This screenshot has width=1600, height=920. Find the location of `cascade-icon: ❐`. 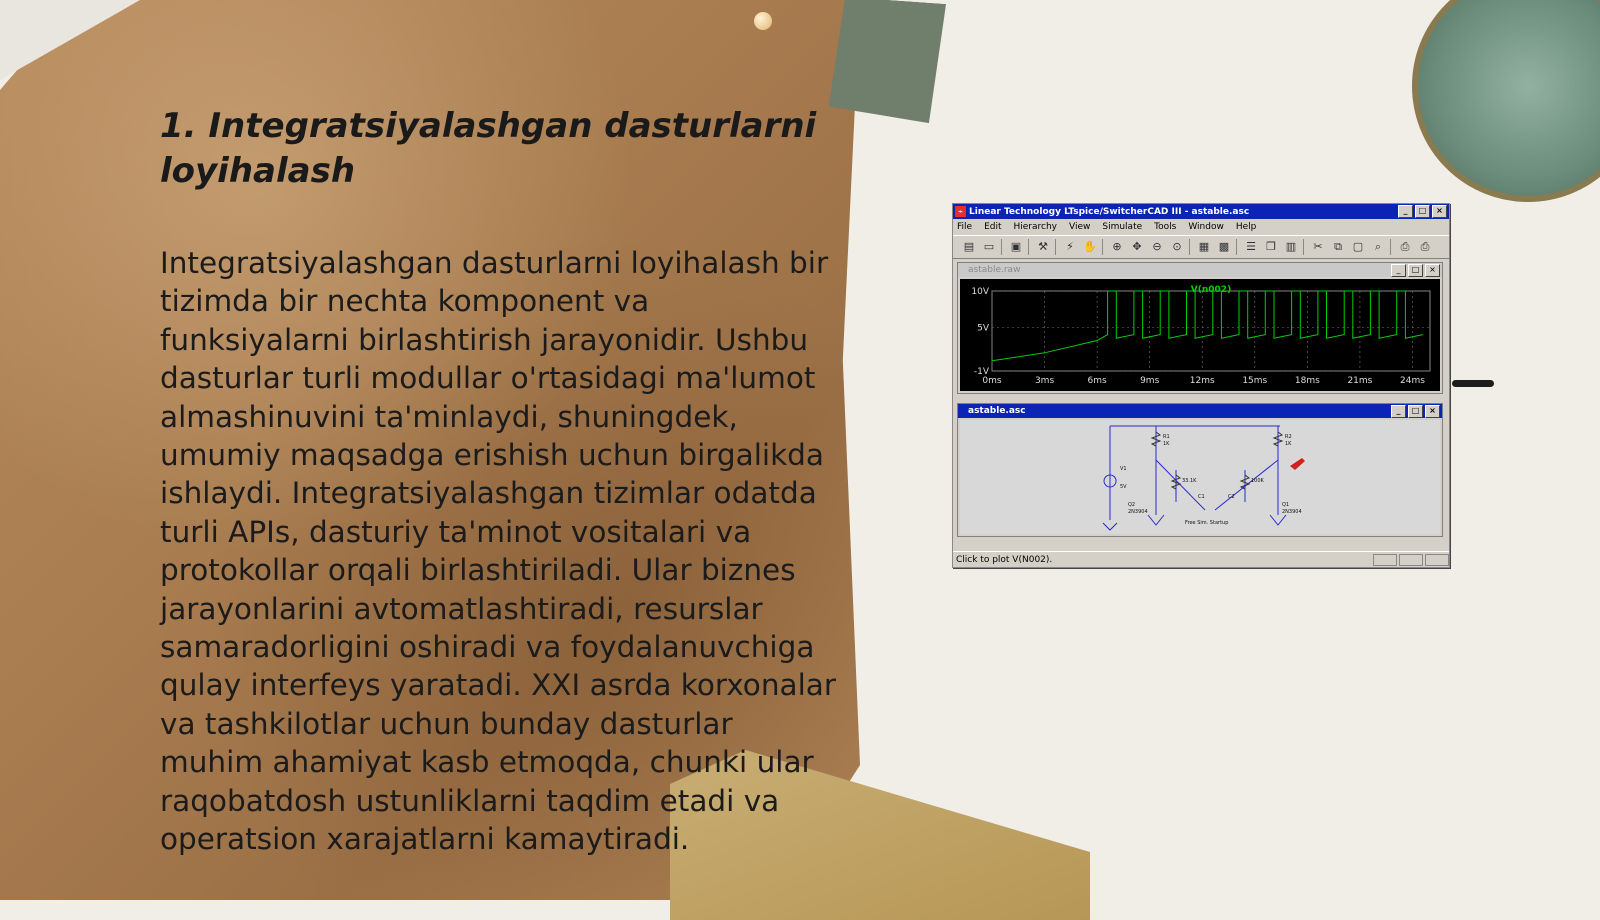

cascade-icon: ❐ is located at coordinates (1271, 247).